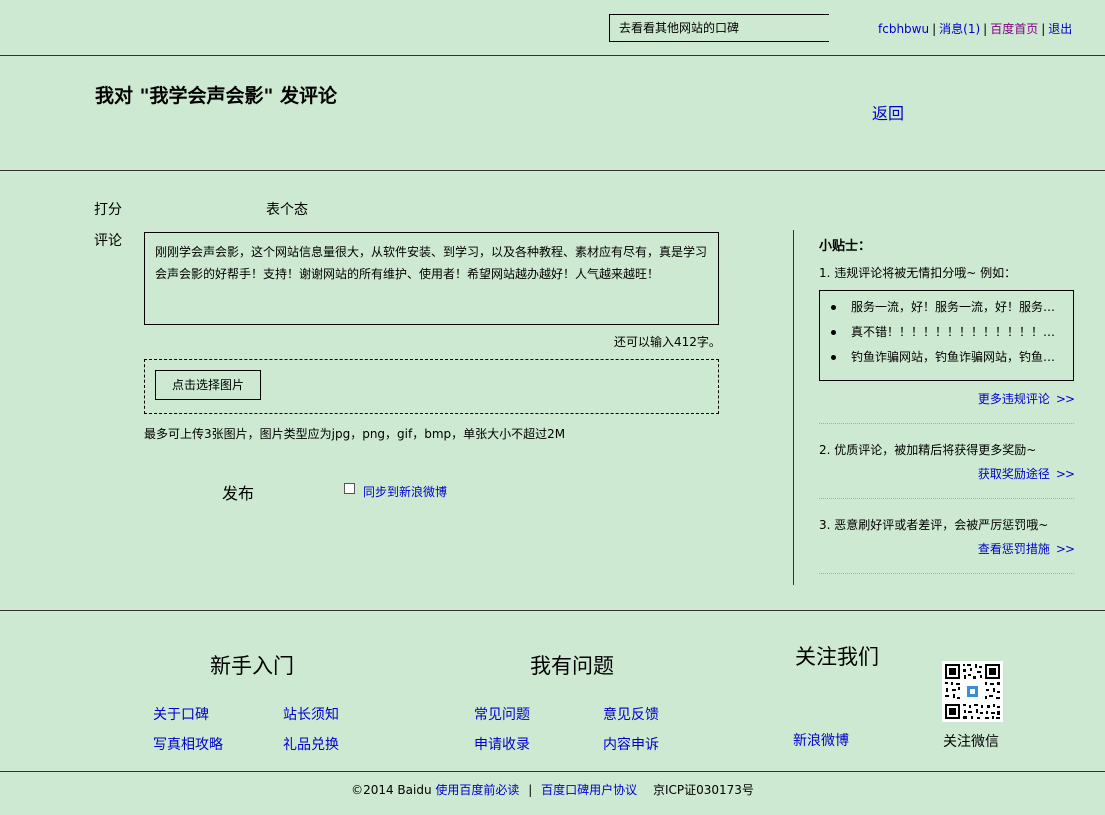 The height and width of the screenshot is (815, 1105). I want to click on messages-link: 消息(1), so click(959, 29).